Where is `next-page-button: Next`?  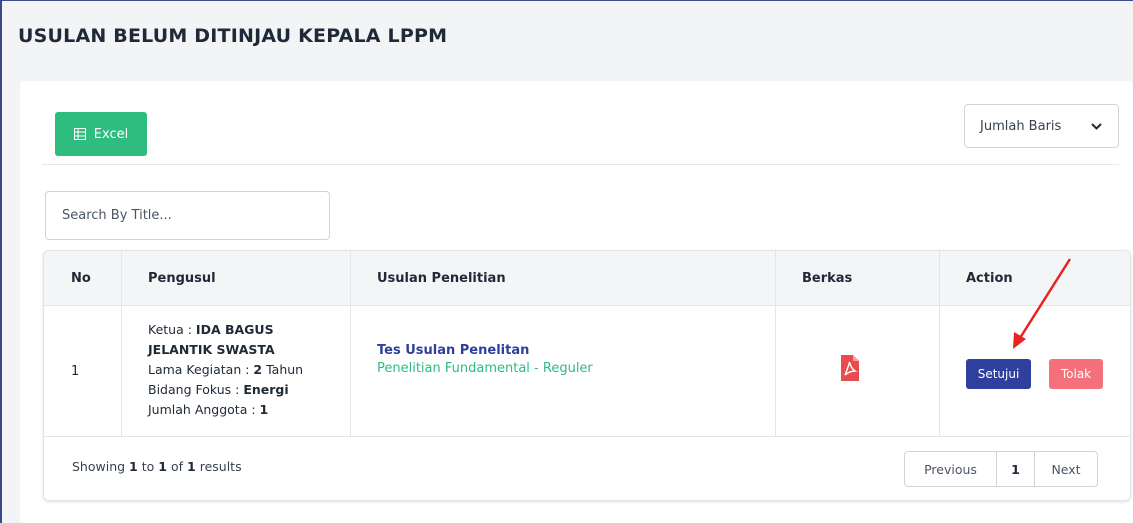
next-page-button: Next is located at coordinates (1066, 469).